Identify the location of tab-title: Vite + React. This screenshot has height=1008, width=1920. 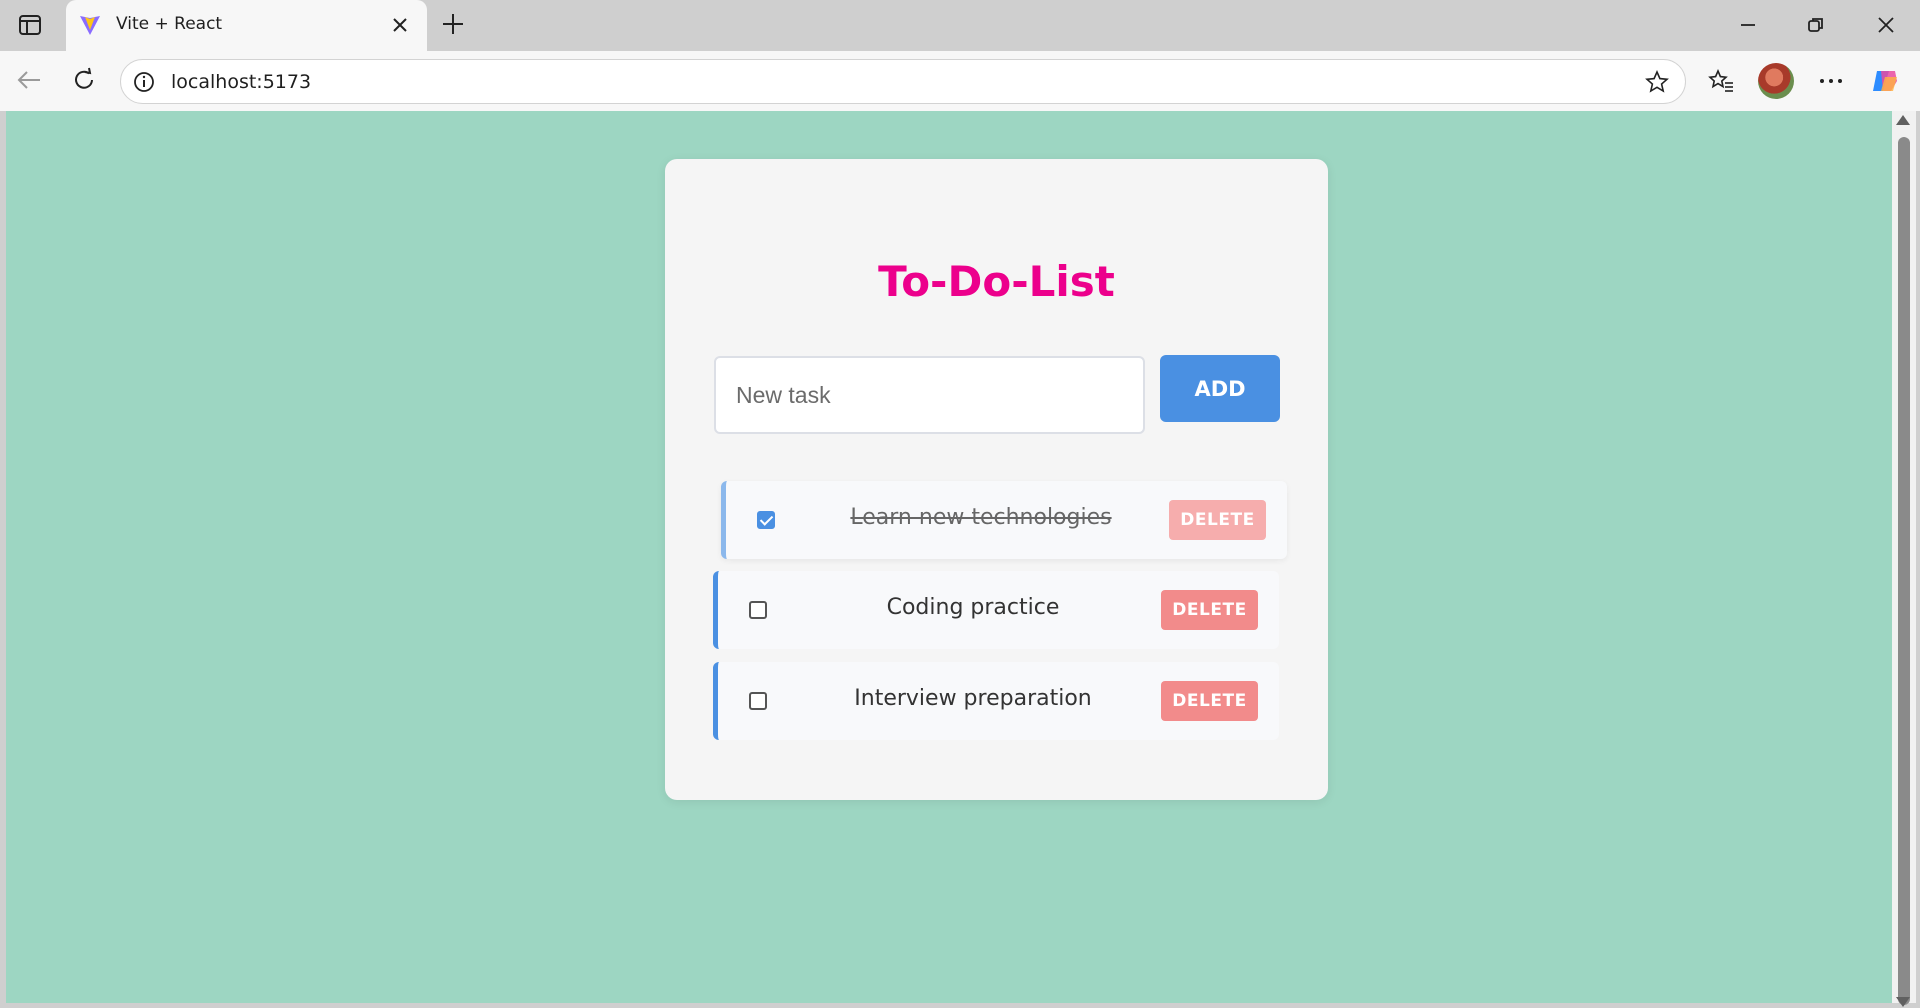
(169, 24).